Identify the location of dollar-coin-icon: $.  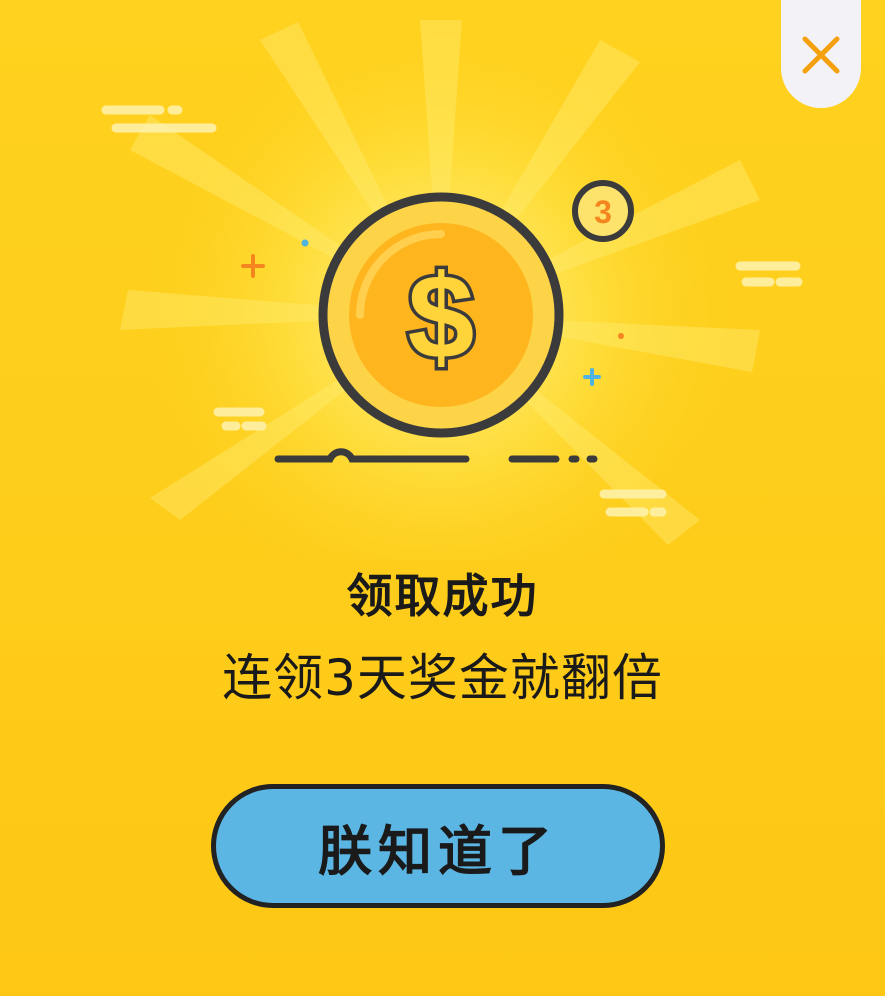
(441, 315).